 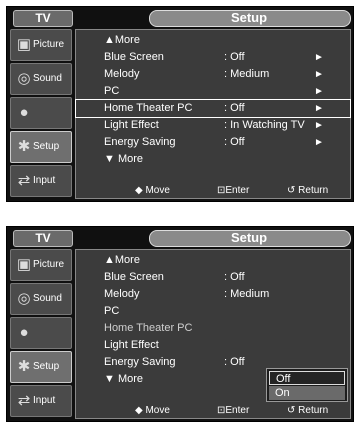 I want to click on home-theater-pc-dropdown: Off On, so click(x=307, y=385).